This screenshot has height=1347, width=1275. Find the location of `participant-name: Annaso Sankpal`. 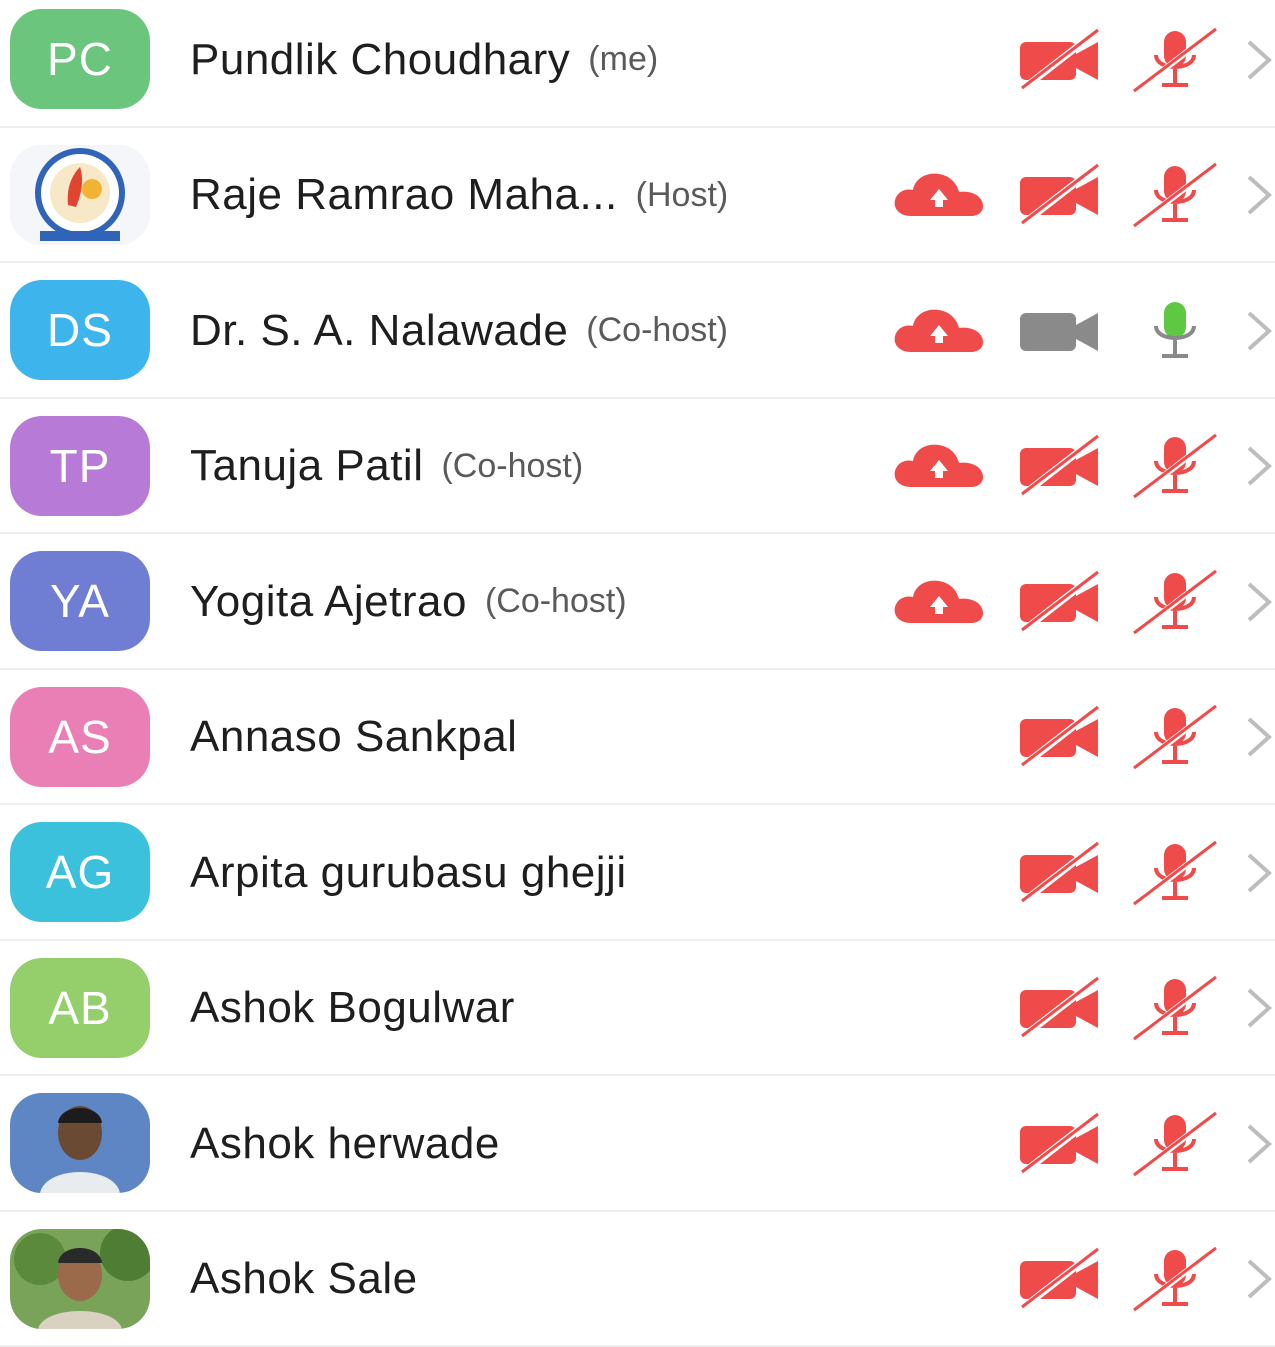

participant-name: Annaso Sankpal is located at coordinates (353, 737).